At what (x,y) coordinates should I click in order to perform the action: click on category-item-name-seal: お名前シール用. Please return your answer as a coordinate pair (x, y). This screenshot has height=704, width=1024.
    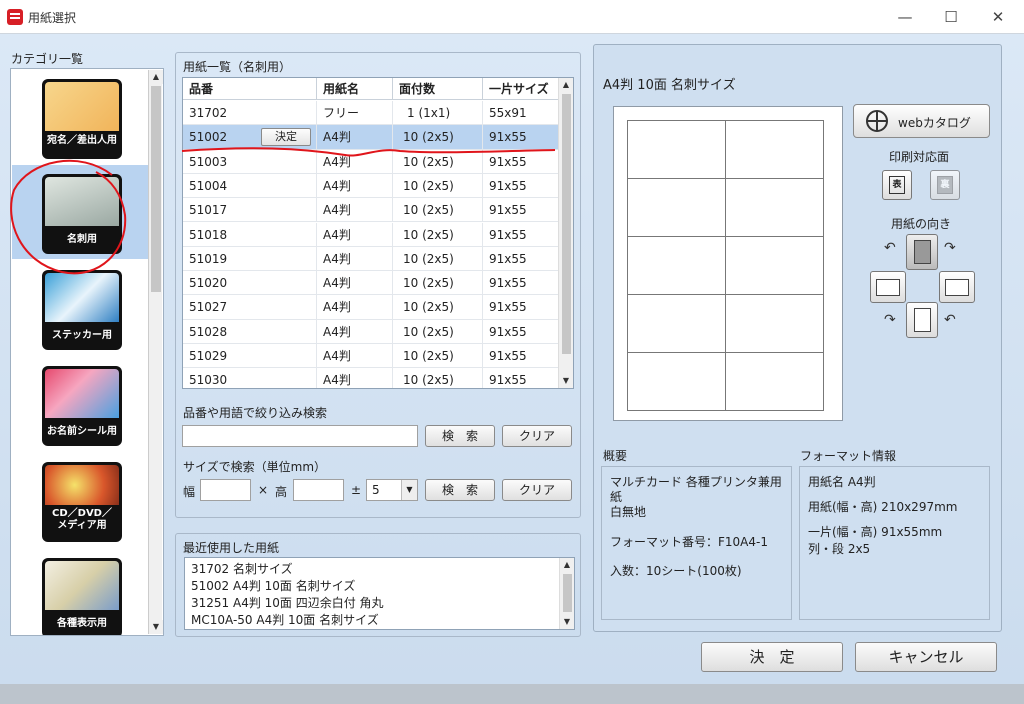
    Looking at the image, I should click on (81, 404).